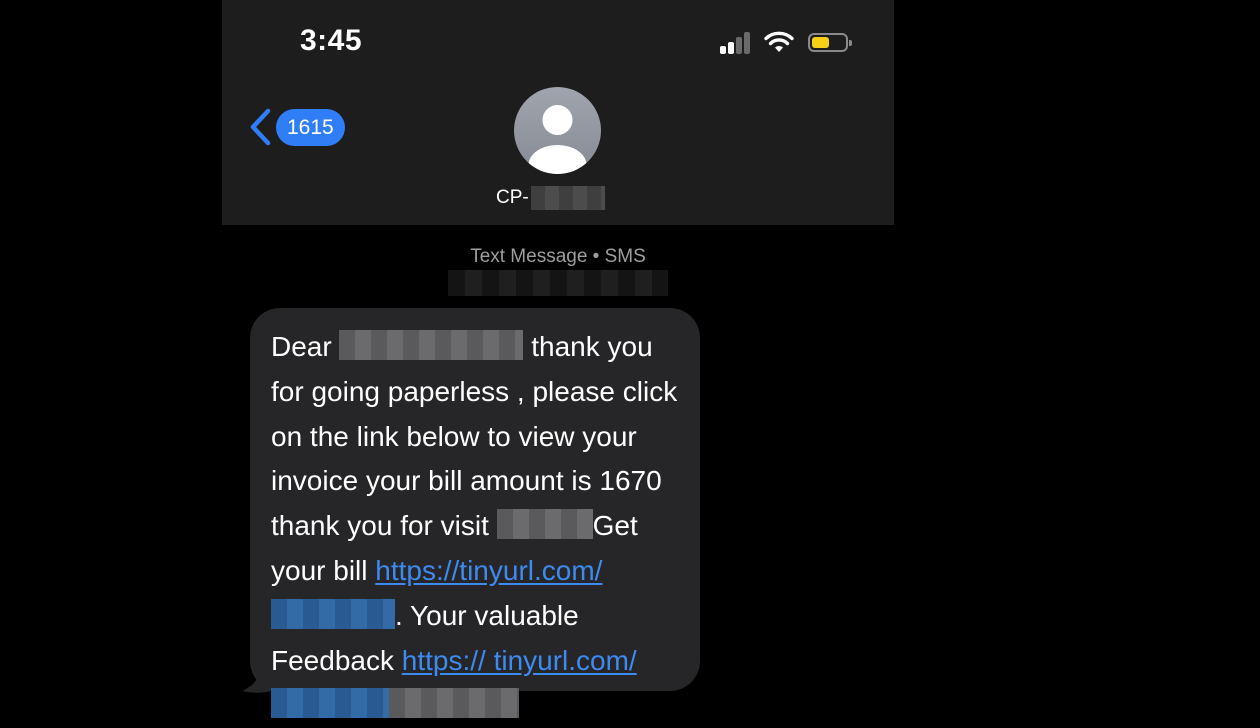  I want to click on redacted-feedback-link-path, so click(330, 703).